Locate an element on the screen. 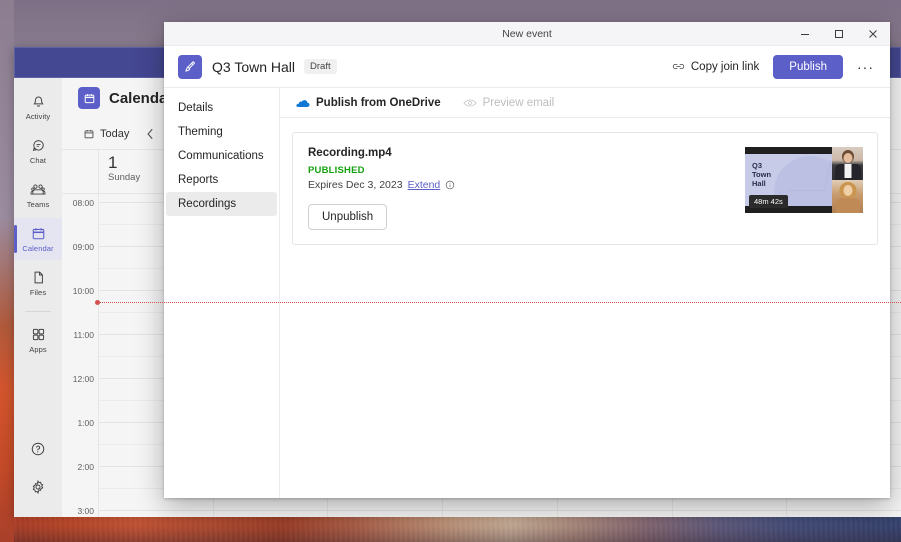  info-icon is located at coordinates (450, 185).